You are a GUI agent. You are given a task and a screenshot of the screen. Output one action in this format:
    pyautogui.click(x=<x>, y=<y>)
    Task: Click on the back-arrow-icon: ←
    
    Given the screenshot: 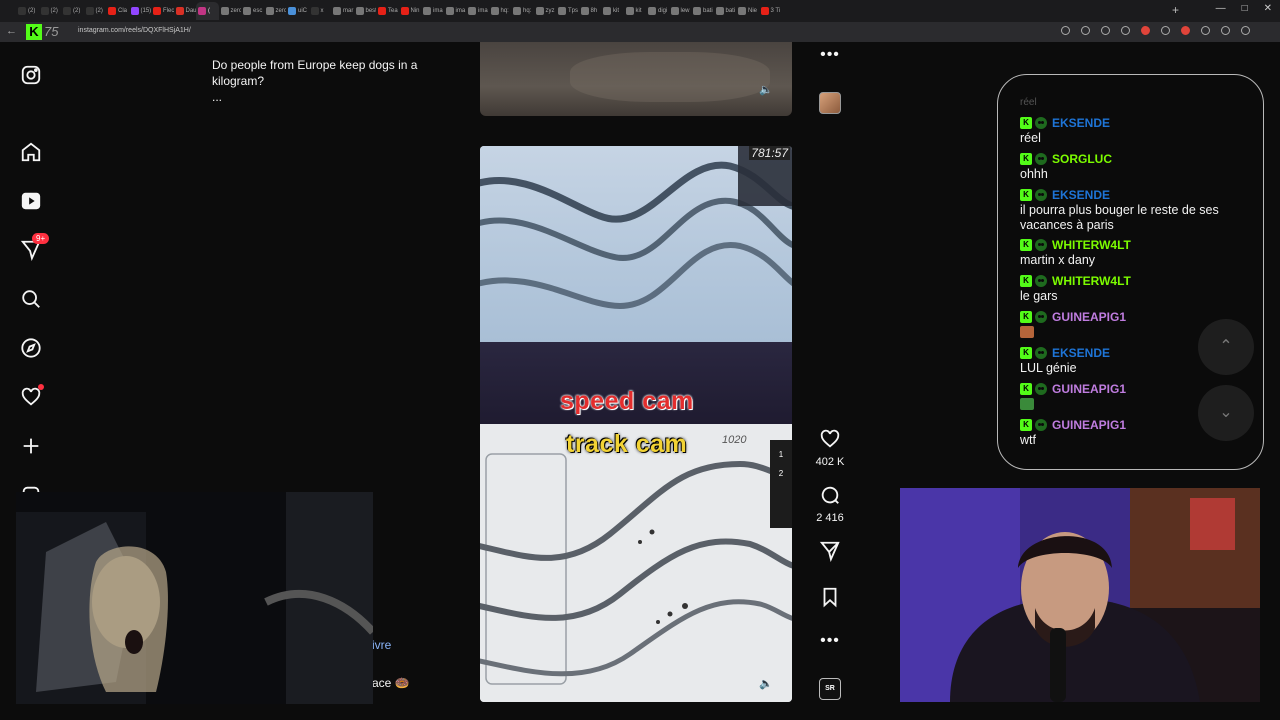 What is the action you would take?
    pyautogui.click(x=11, y=31)
    